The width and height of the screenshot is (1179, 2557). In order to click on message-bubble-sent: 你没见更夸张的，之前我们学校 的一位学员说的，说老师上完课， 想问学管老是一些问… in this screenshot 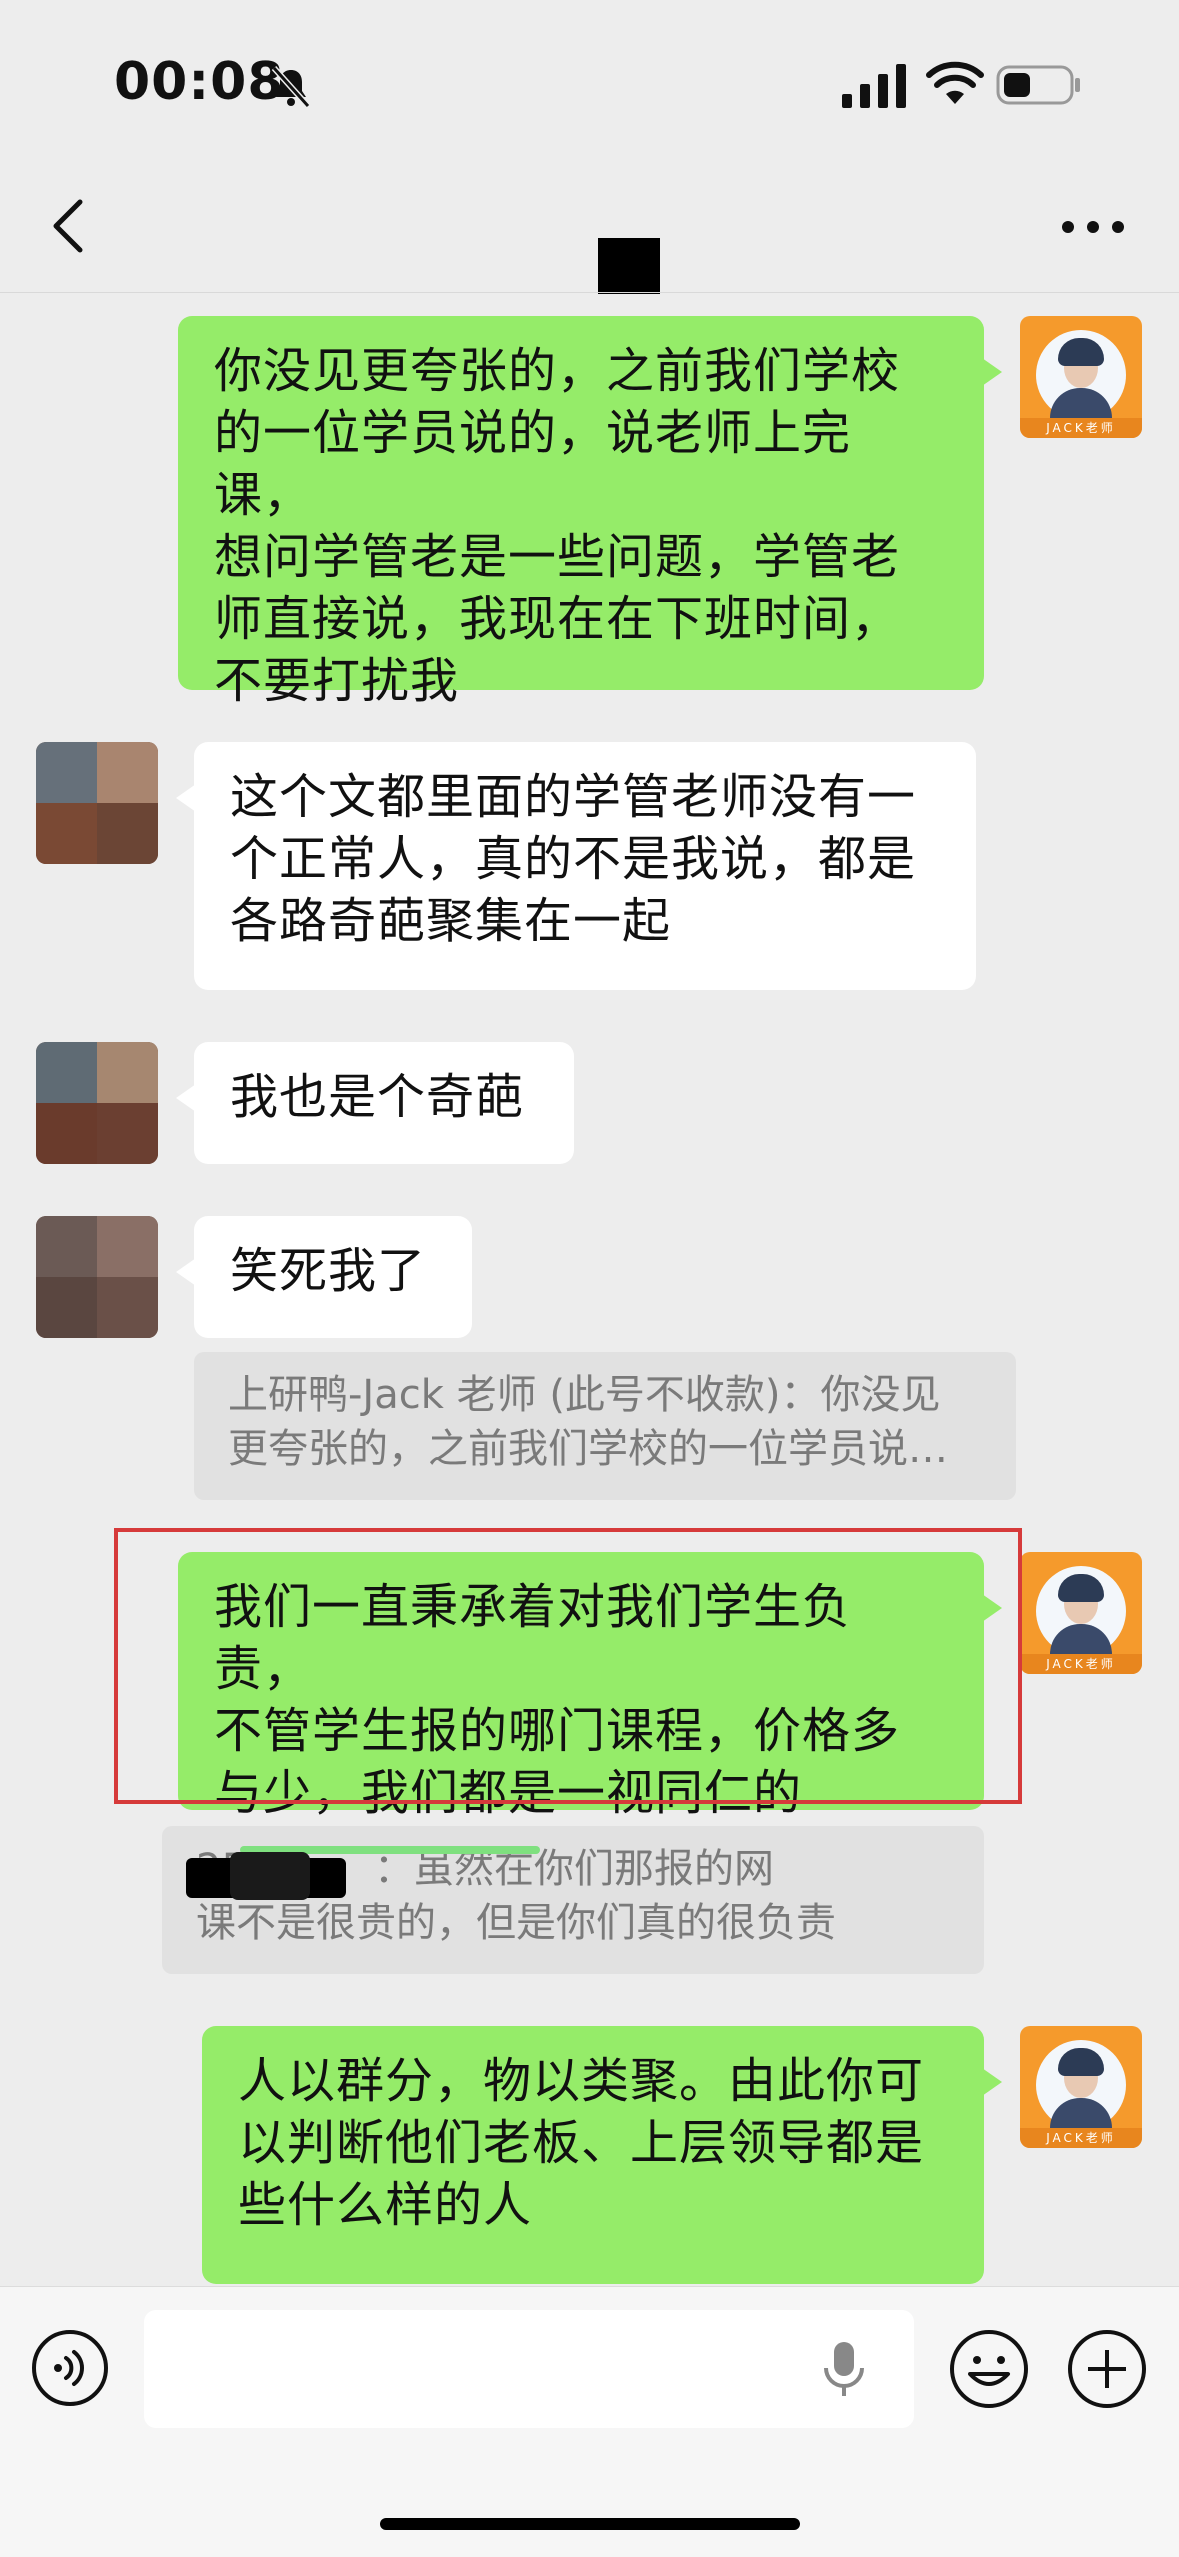, I will do `click(590, 512)`.